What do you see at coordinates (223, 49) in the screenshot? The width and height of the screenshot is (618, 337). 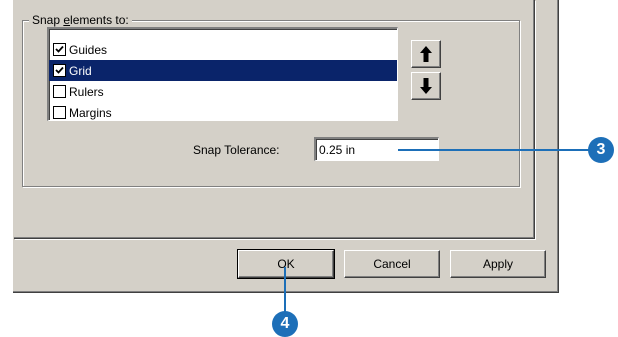 I see `list-item-guides: Guides` at bounding box center [223, 49].